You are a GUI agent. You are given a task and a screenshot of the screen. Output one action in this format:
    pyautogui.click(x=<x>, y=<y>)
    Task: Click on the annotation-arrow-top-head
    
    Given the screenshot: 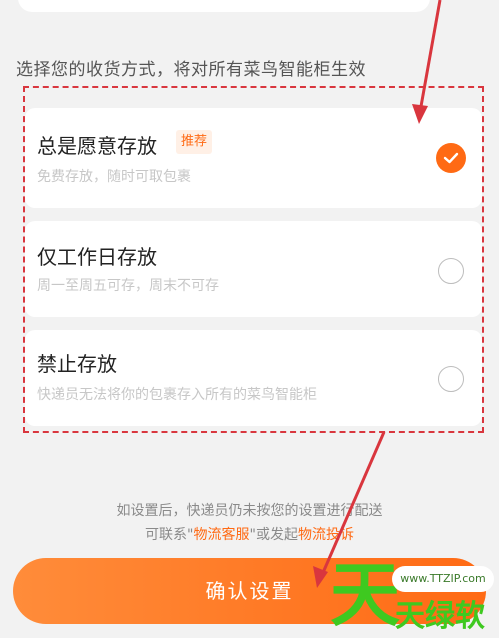 What is the action you would take?
    pyautogui.click(x=420, y=114)
    